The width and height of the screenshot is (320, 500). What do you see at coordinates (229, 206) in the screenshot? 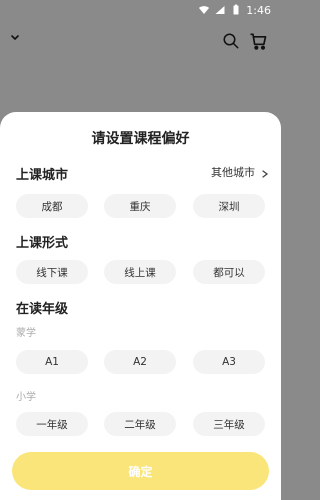
I see `city-chip-shenzhen: 深圳` at bounding box center [229, 206].